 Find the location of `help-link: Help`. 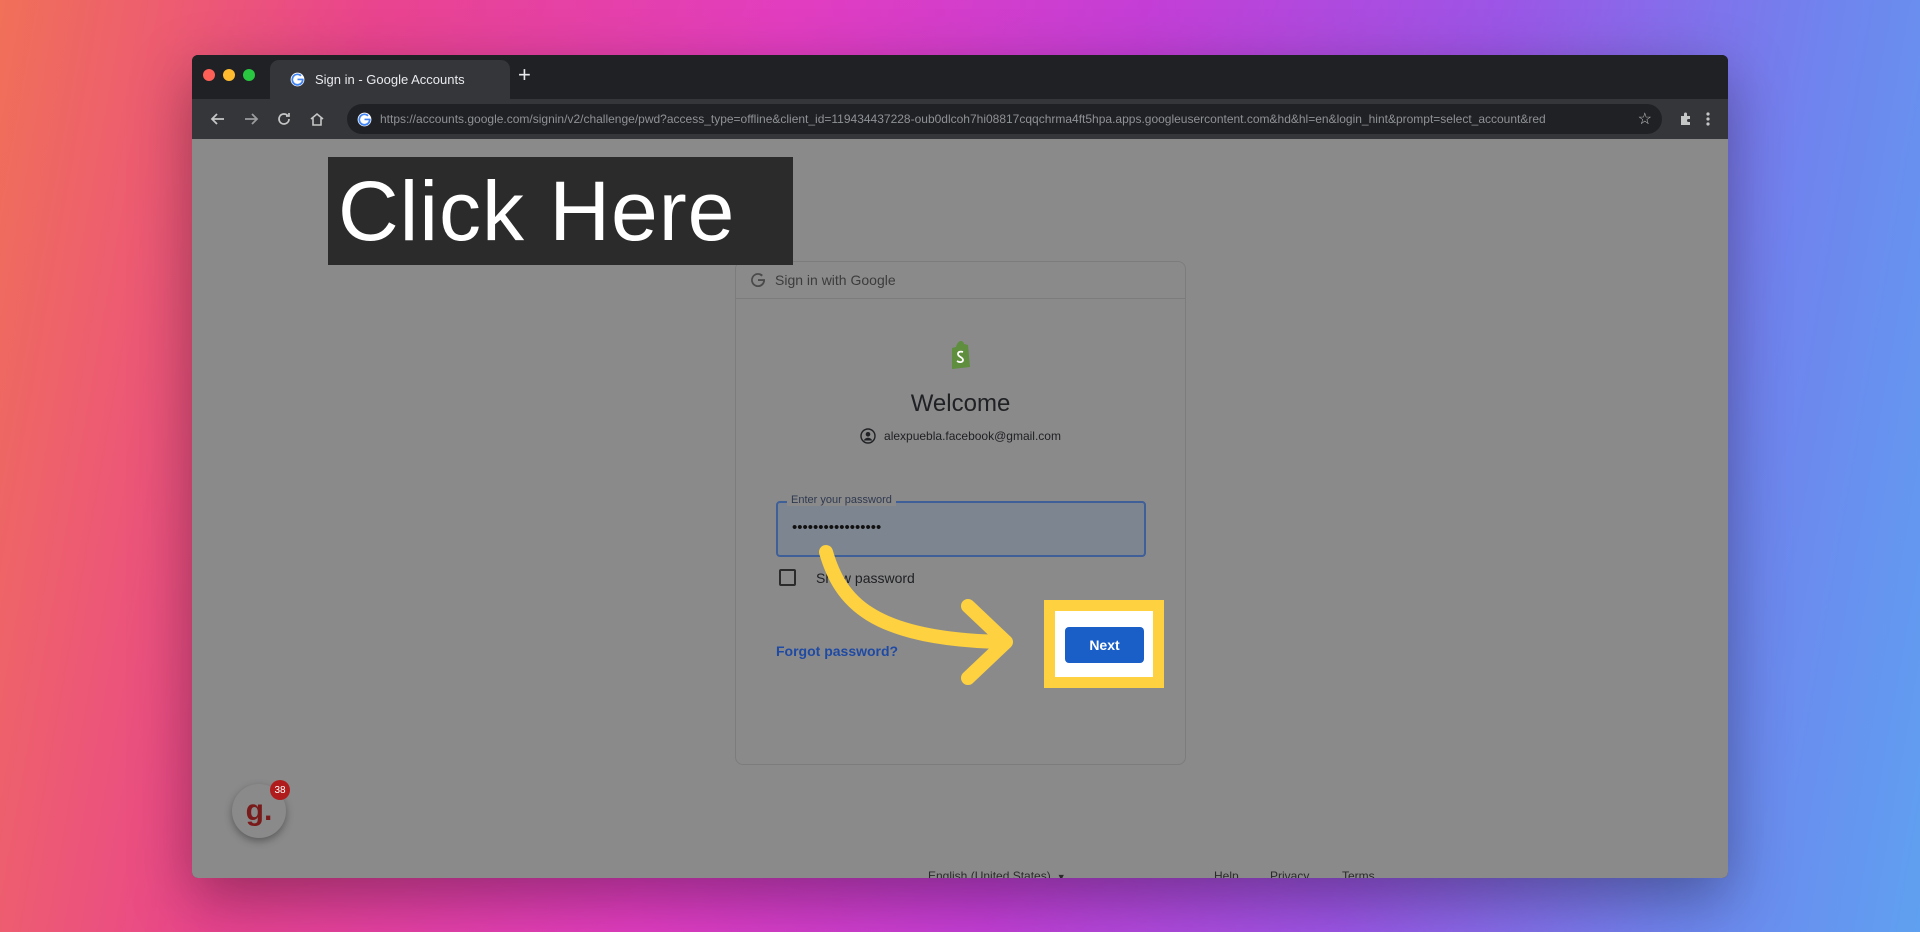

help-link: Help is located at coordinates (1226, 873).